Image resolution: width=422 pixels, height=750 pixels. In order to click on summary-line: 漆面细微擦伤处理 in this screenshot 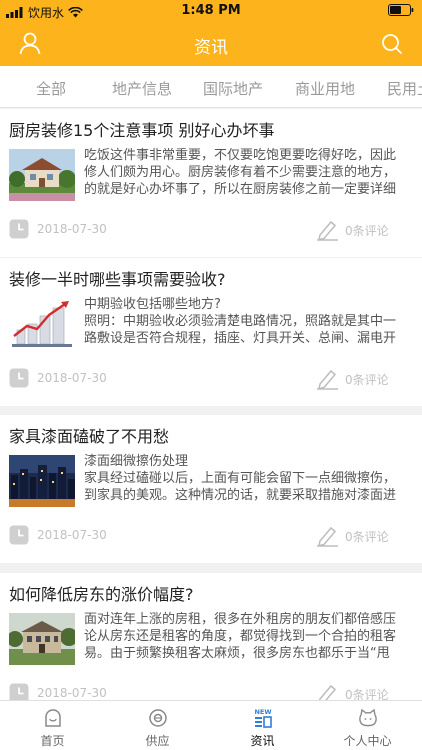, I will do `click(136, 461)`.